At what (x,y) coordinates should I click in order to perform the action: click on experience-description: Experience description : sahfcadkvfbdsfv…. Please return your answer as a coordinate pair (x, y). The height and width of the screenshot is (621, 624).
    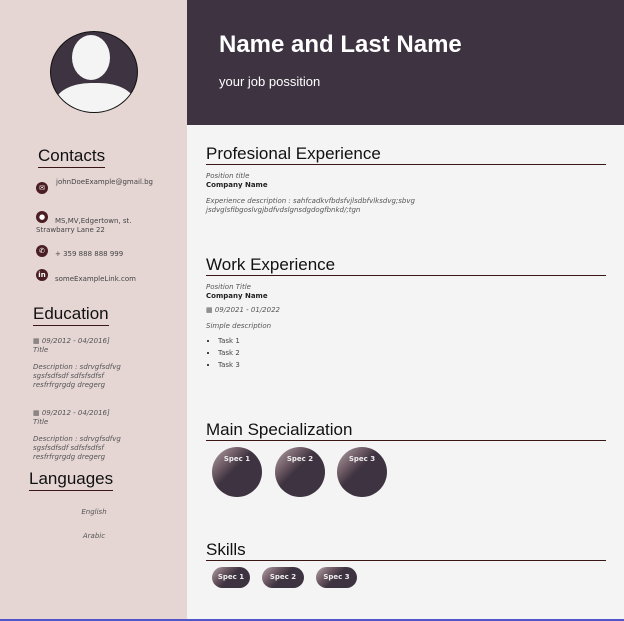
    Looking at the image, I should click on (310, 205).